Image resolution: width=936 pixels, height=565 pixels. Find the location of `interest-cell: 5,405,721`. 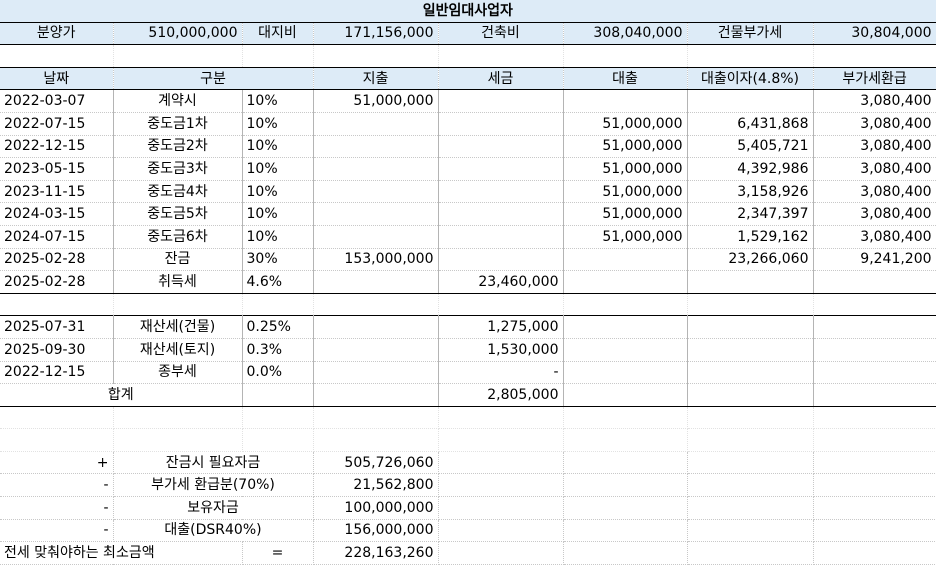

interest-cell: 5,405,721 is located at coordinates (750, 147).